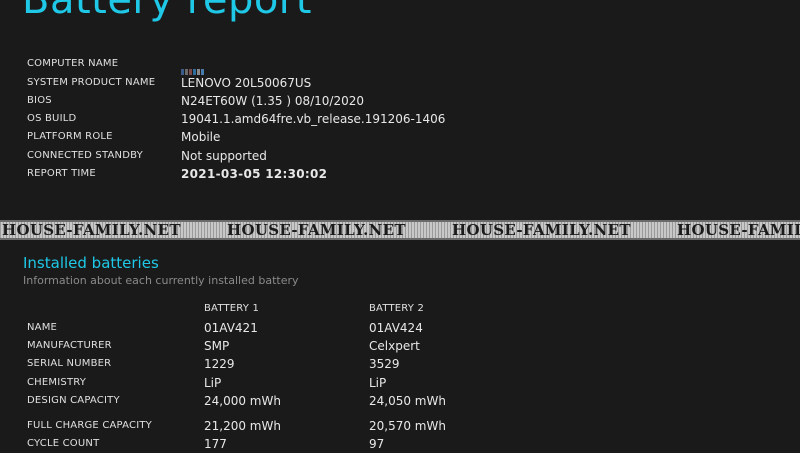 The width and height of the screenshot is (800, 453). Describe the element at coordinates (397, 308) in the screenshot. I see `column-header-battery-2: BATTERY 2` at that location.